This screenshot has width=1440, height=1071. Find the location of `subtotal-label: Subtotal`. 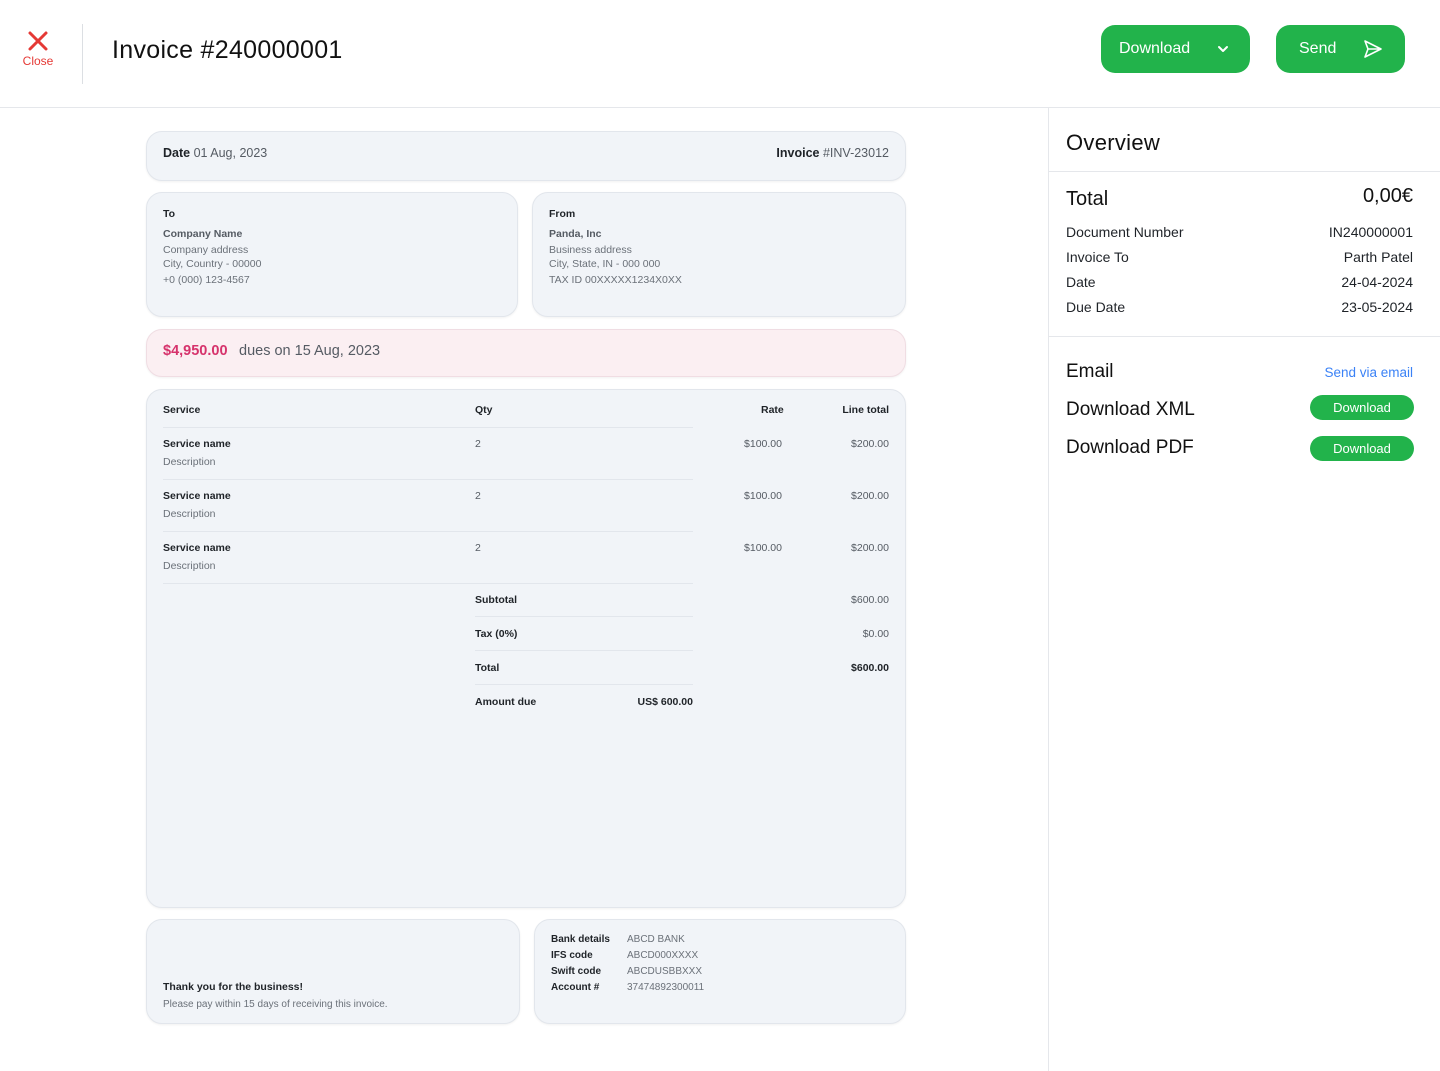

subtotal-label: Subtotal is located at coordinates (496, 600).